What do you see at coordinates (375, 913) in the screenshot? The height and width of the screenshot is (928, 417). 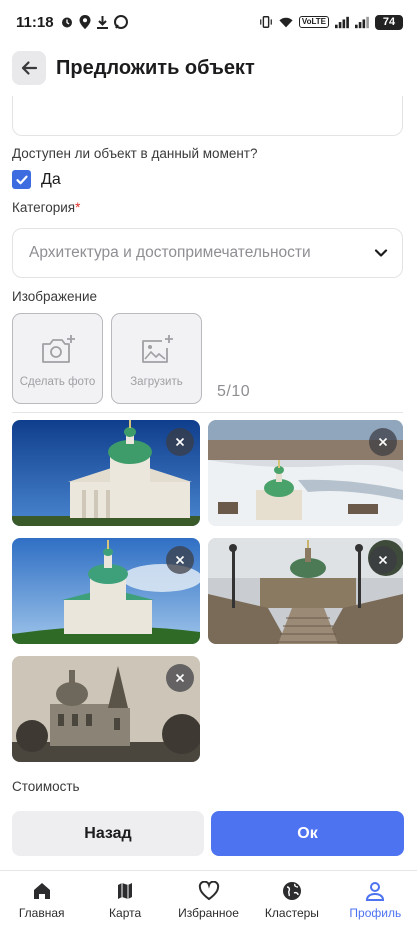 I see `nav-label-profile: Профиль` at bounding box center [375, 913].